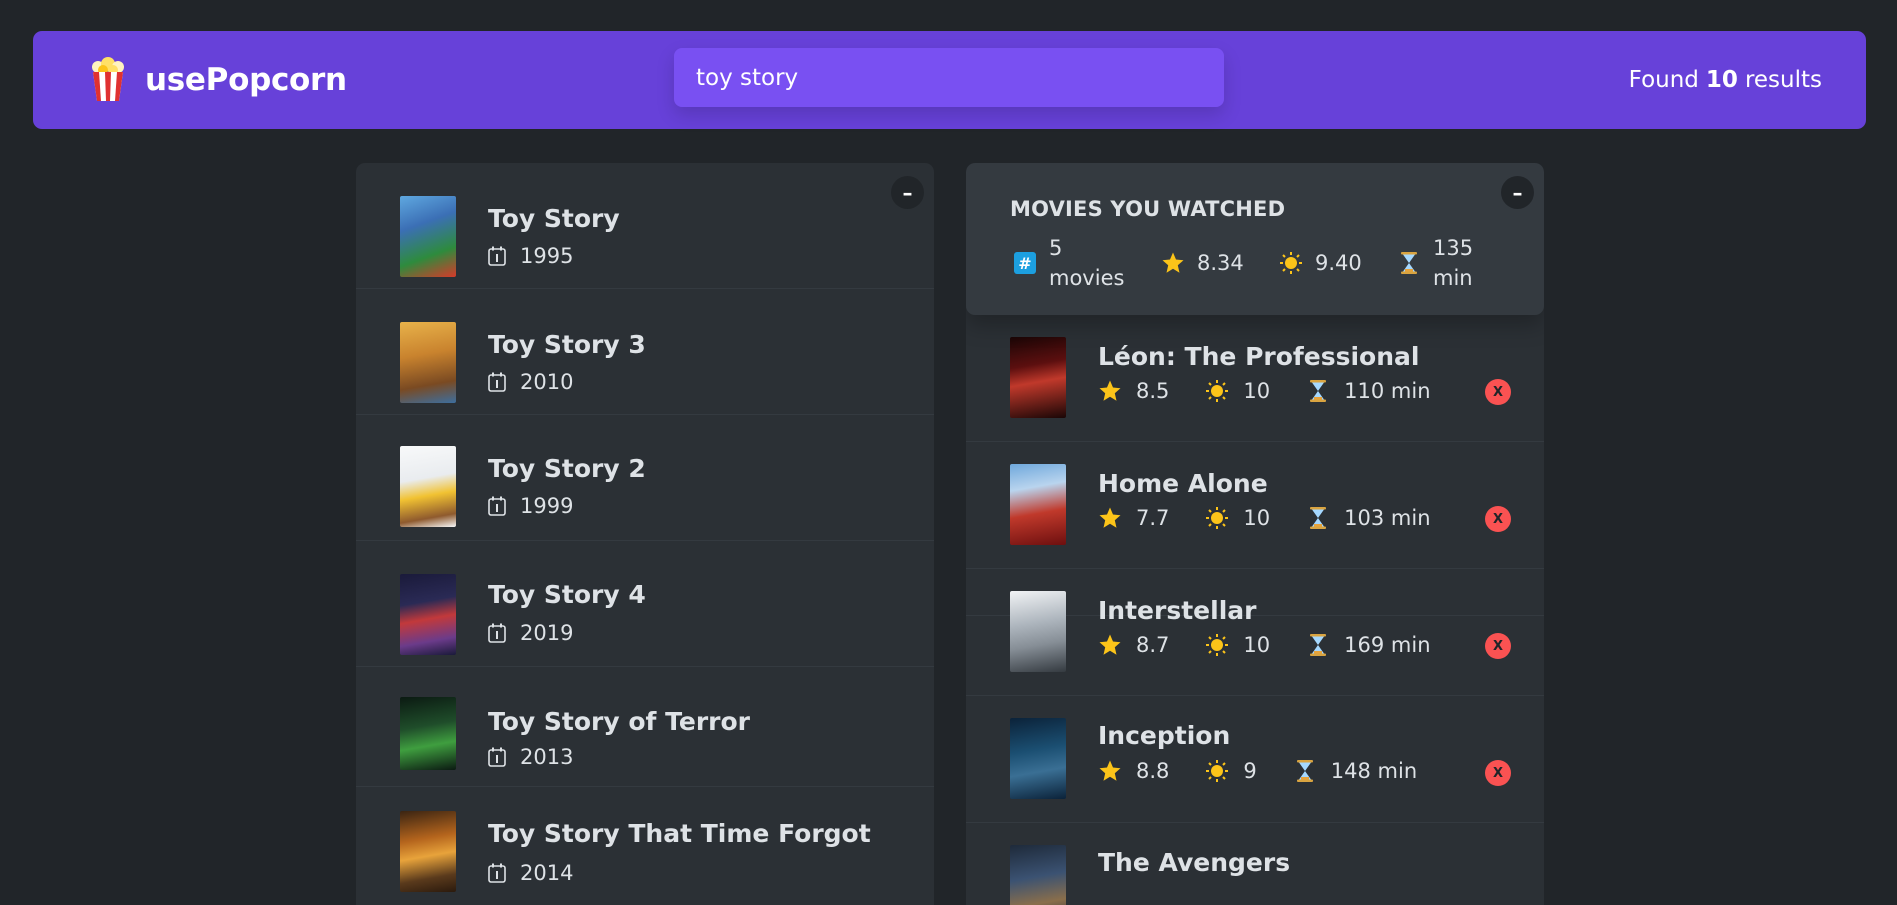 This screenshot has width=1897, height=905. What do you see at coordinates (1183, 483) in the screenshot?
I see `movie-title: Home Alone` at bounding box center [1183, 483].